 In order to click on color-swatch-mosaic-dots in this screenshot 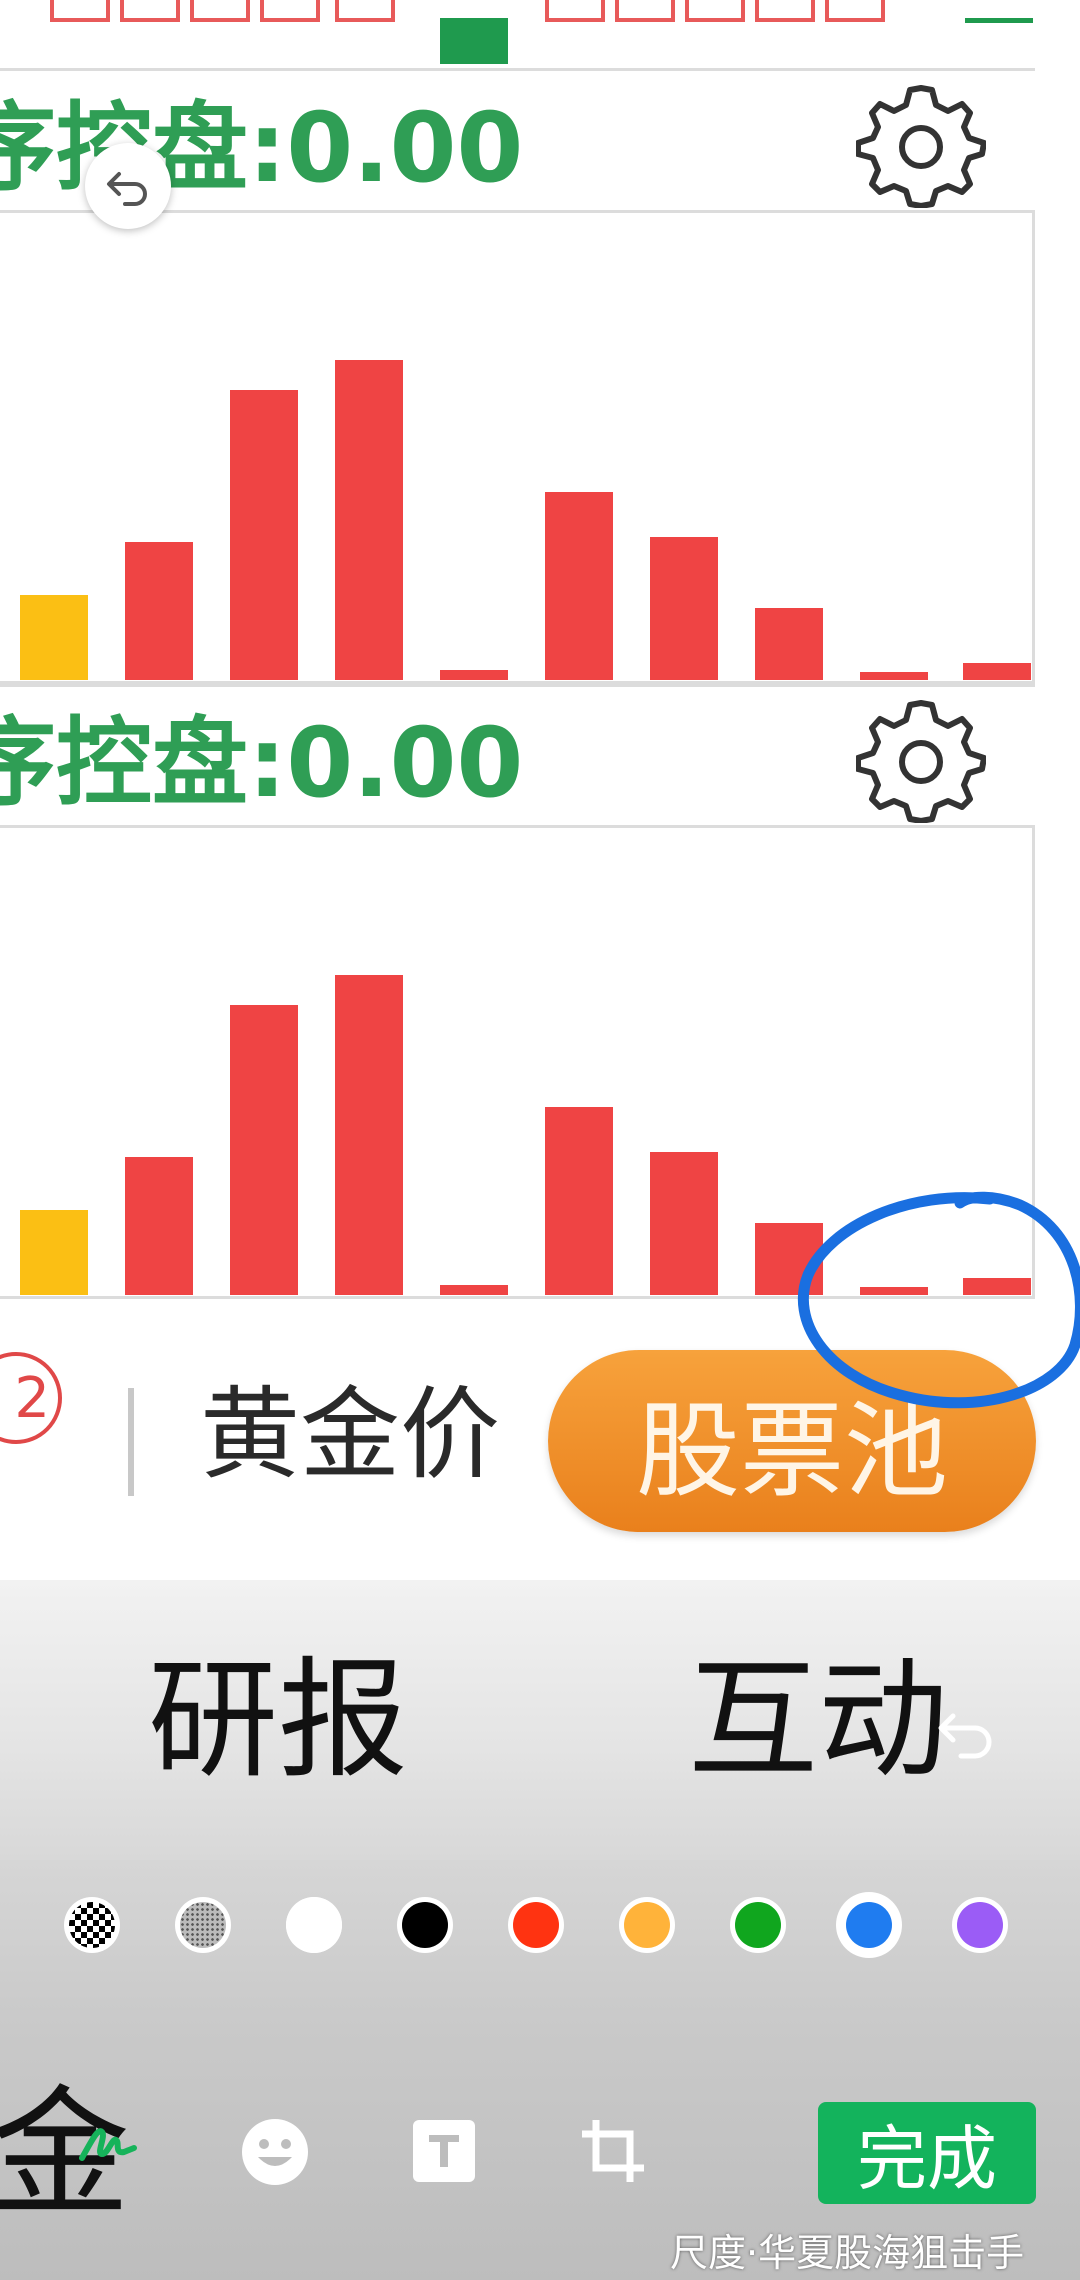, I will do `click(203, 1925)`.